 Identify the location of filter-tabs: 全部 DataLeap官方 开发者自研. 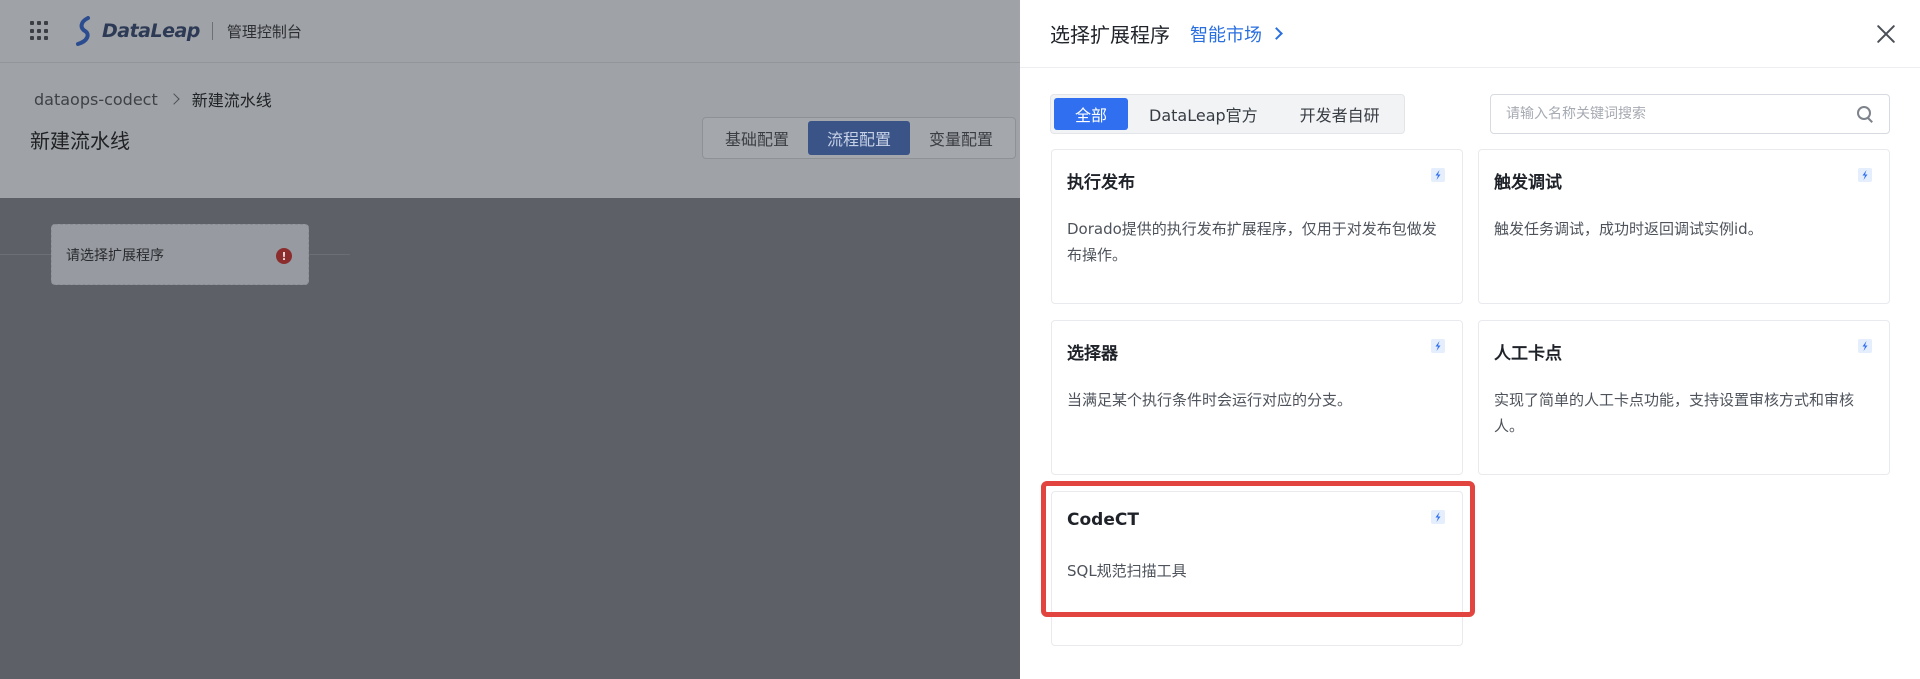
(1227, 114).